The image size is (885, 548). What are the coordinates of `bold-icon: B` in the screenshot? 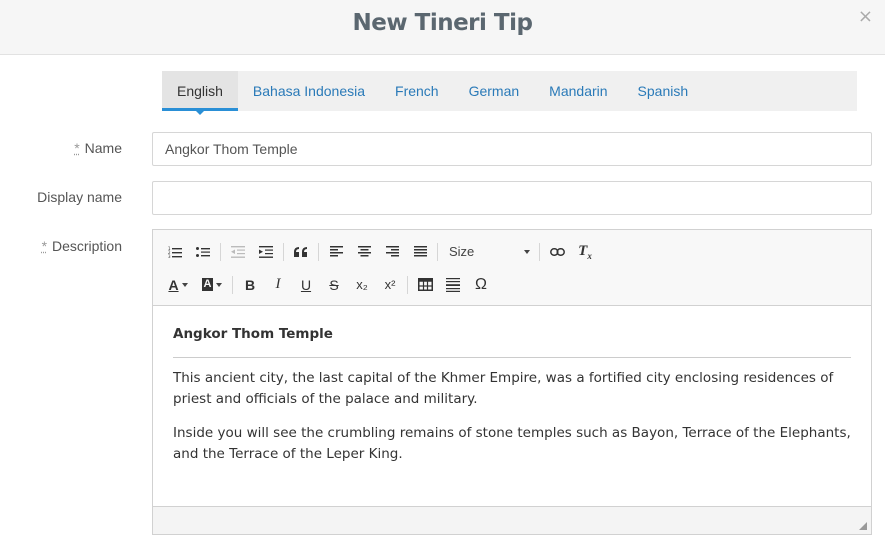 It's located at (250, 285).